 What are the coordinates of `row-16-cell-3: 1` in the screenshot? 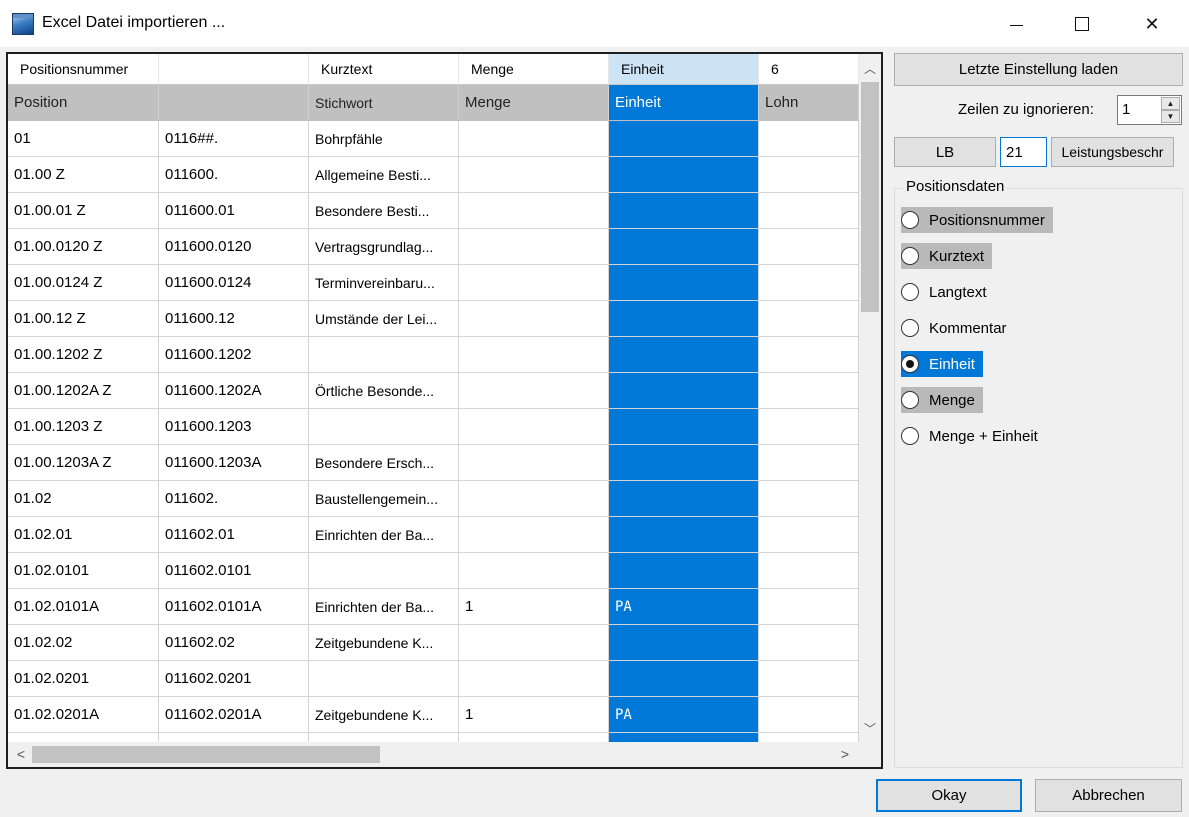 It's located at (534, 714).